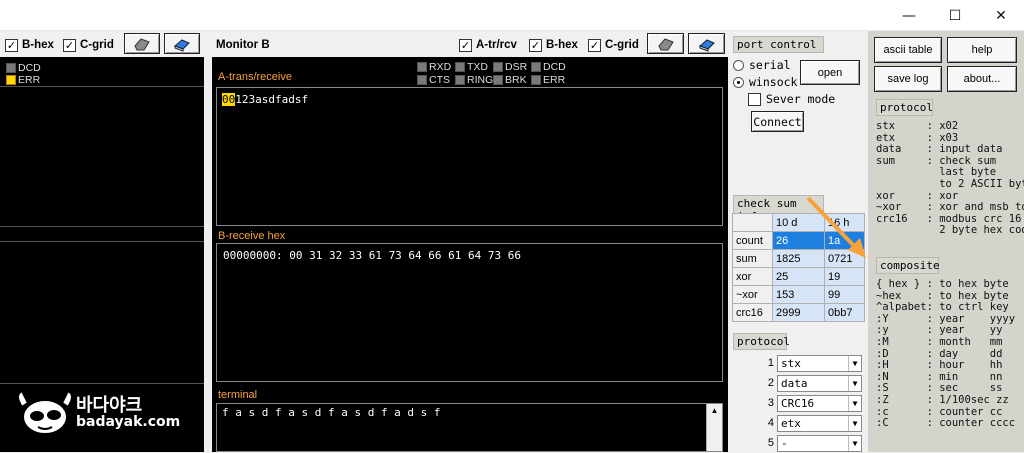  What do you see at coordinates (714, 427) in the screenshot?
I see `terminal-scrollbar: ▲` at bounding box center [714, 427].